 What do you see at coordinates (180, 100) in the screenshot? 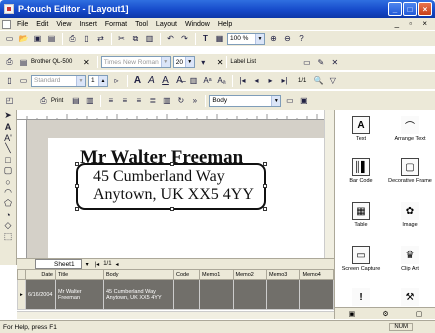
I see `rotate-icon: ↻` at bounding box center [180, 100].